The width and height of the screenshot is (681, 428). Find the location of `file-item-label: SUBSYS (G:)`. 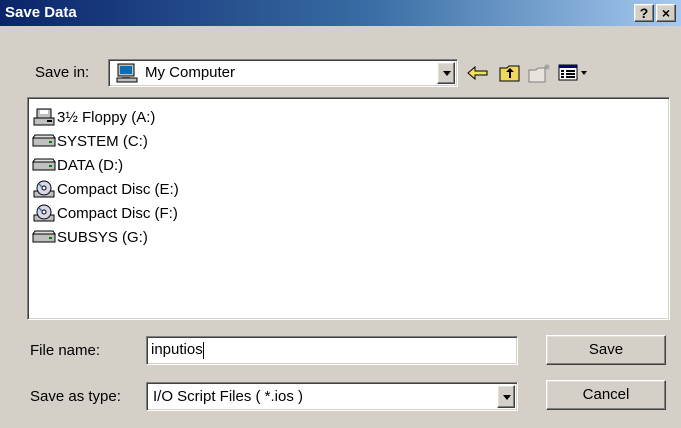

file-item-label: SUBSYS (G:) is located at coordinates (102, 237).